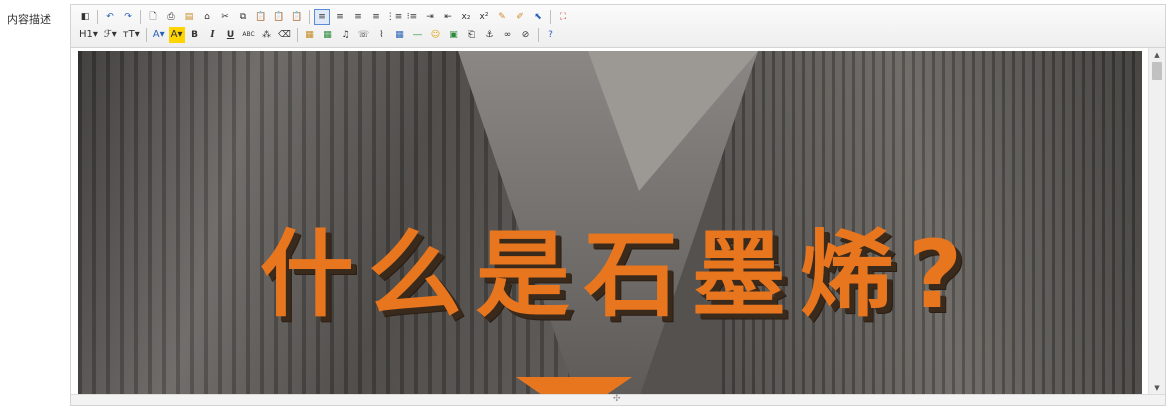 The height and width of the screenshot is (413, 1173). I want to click on insert-map-icon: ▣, so click(454, 35).